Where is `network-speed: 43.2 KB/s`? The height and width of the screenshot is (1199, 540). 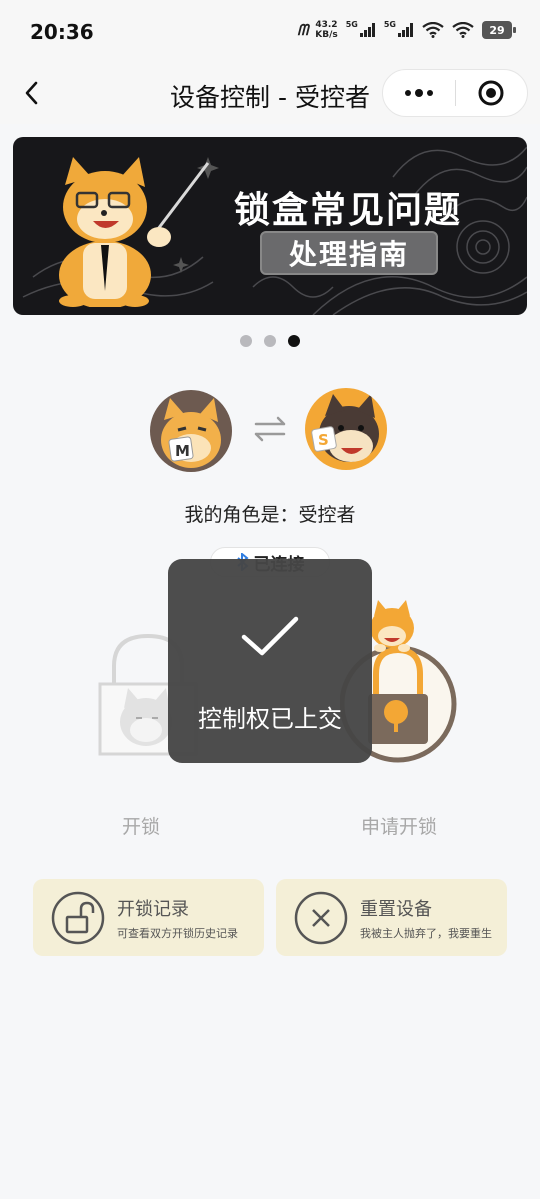
network-speed: 43.2 KB/s is located at coordinates (326, 30).